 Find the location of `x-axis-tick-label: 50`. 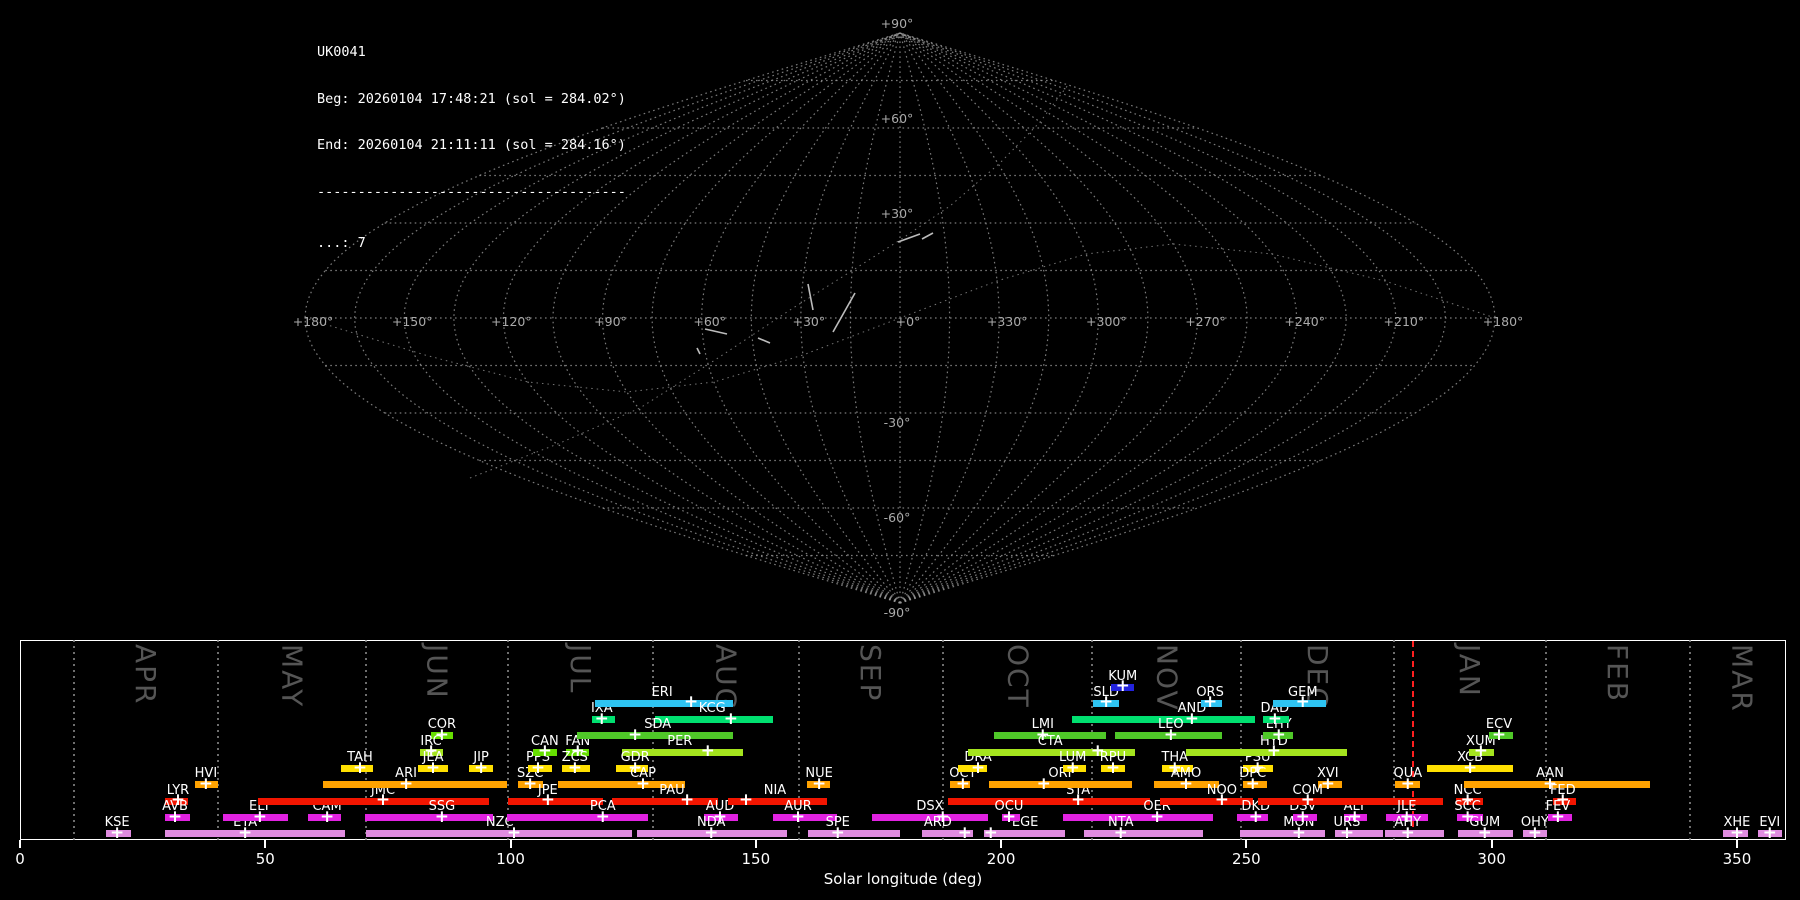

x-axis-tick-label: 50 is located at coordinates (265, 859).